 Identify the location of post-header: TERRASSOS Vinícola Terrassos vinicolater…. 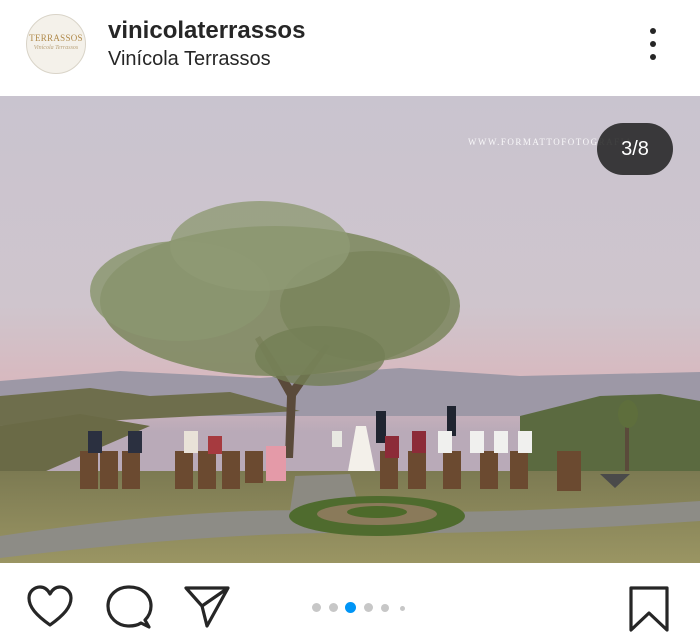
(350, 47).